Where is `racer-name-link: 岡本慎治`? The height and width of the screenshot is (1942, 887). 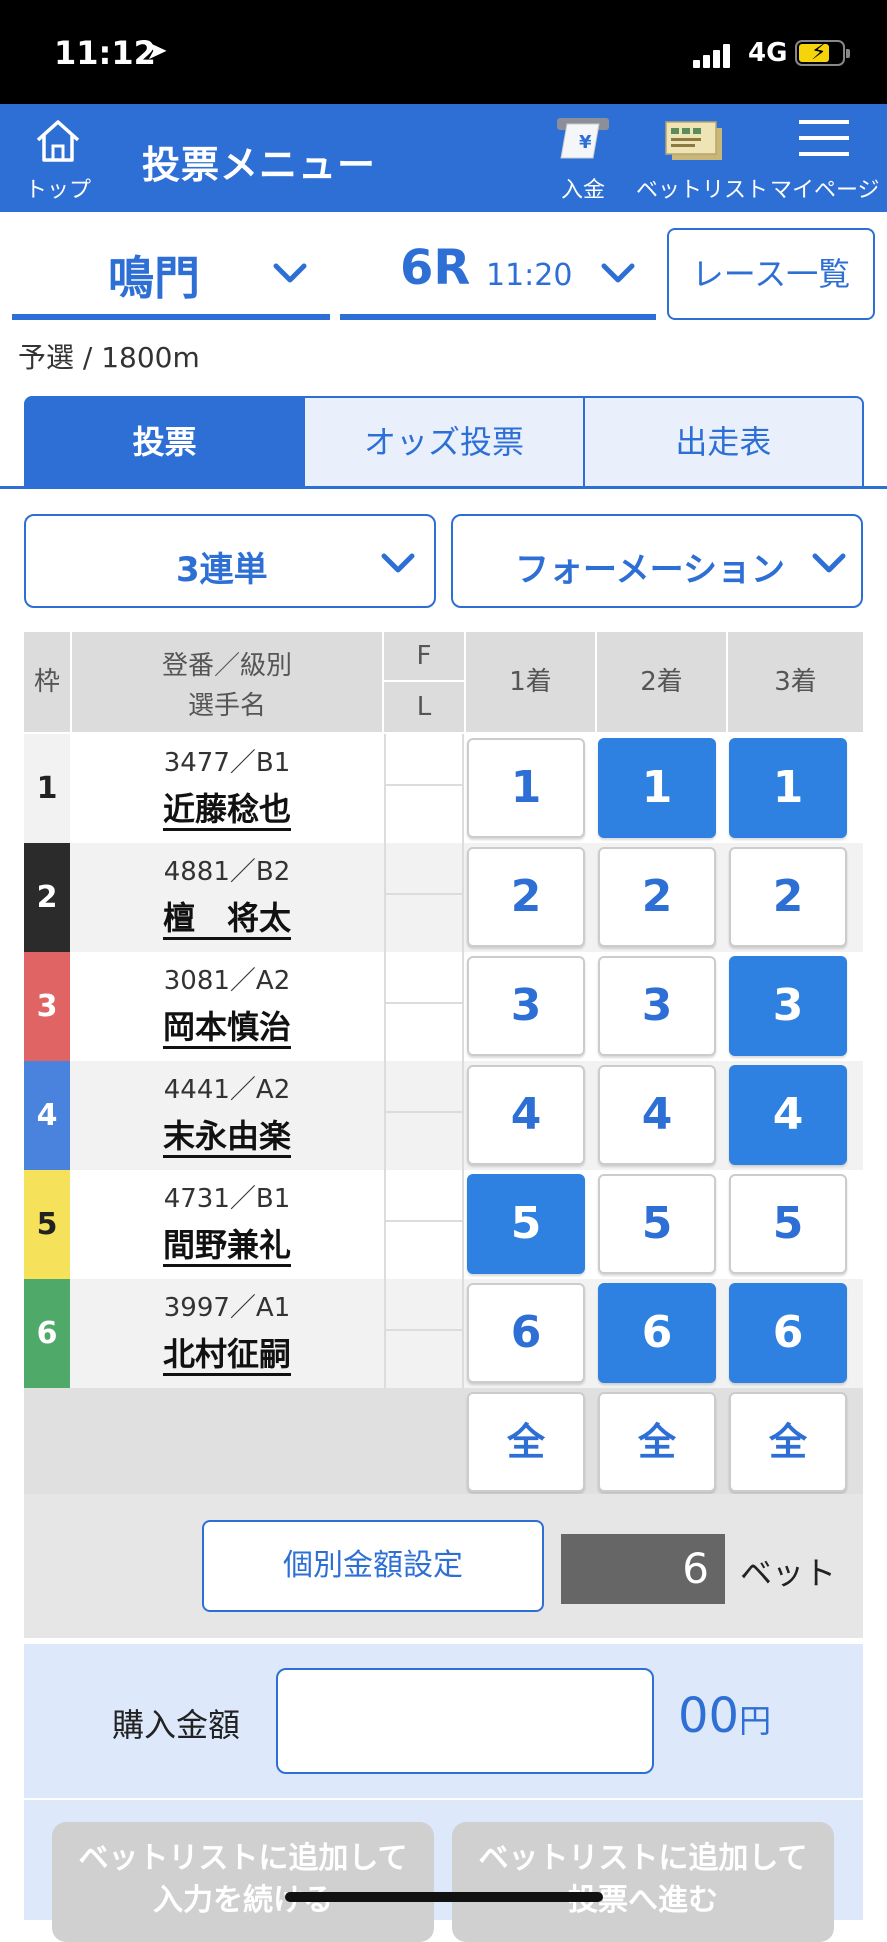 racer-name-link: 岡本慎治 is located at coordinates (227, 1025).